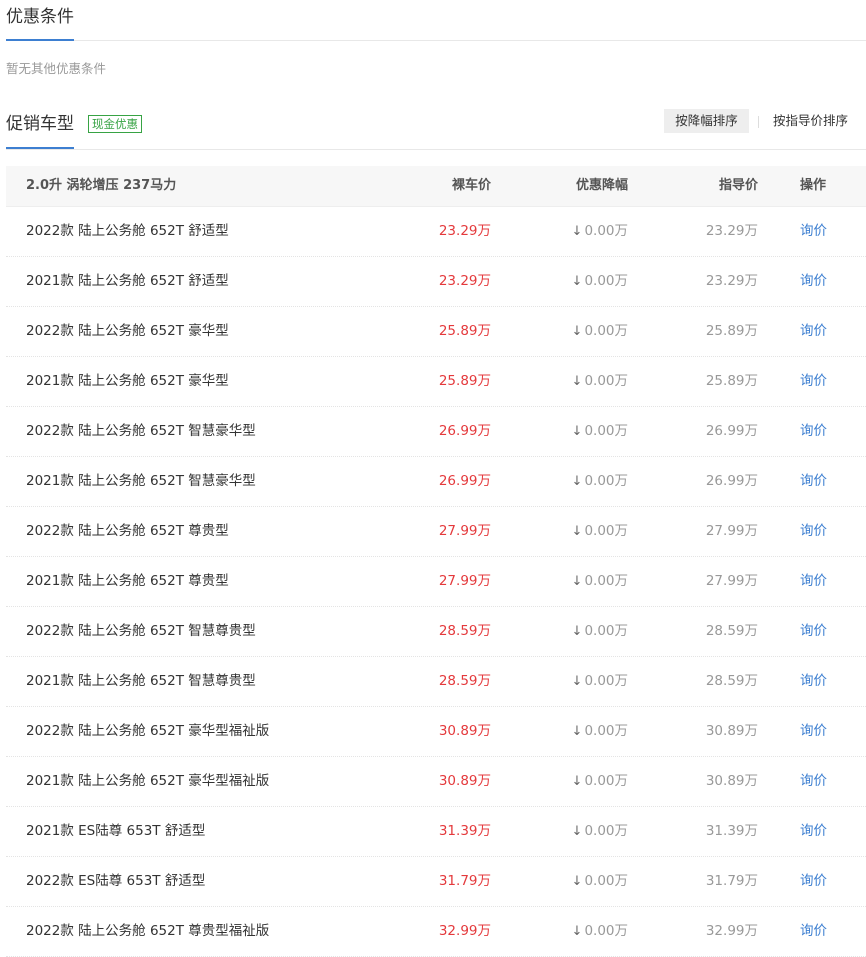 This screenshot has width=866, height=957. Describe the element at coordinates (464, 631) in the screenshot. I see `bare-price: 28.59万` at that location.